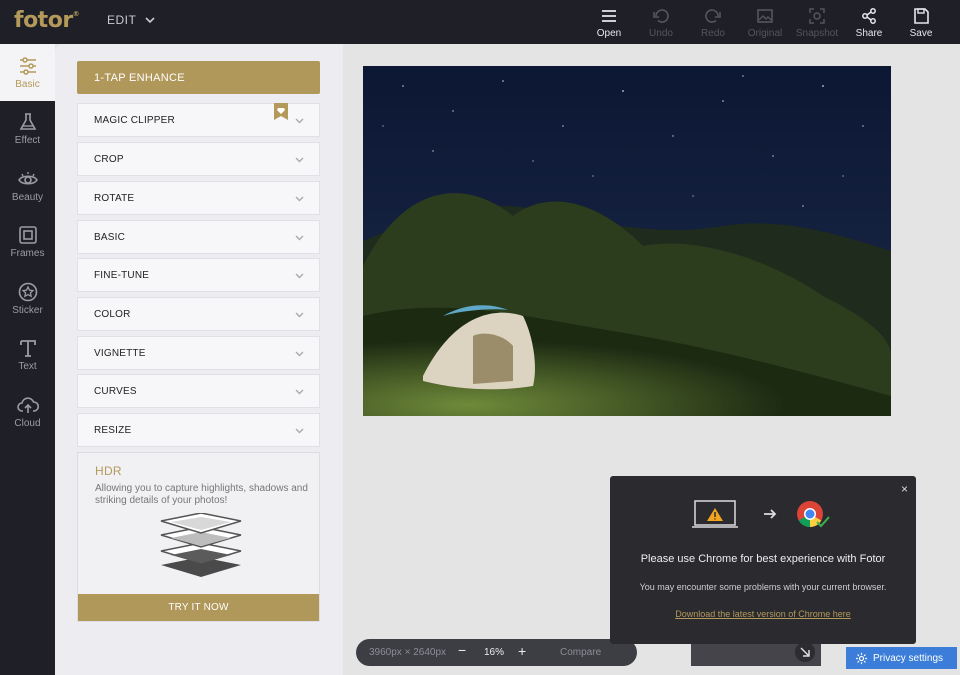 The image size is (960, 675). Describe the element at coordinates (904, 489) in the screenshot. I see `close-icon: ×` at that location.